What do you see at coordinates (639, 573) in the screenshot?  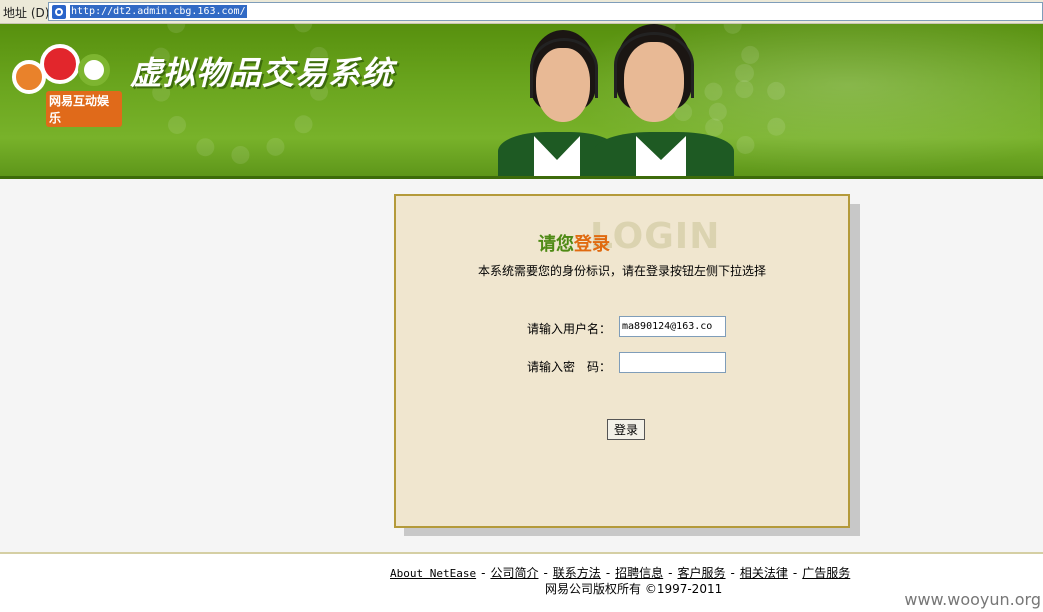 I see `footer-link-jobs: 招聘信息` at bounding box center [639, 573].